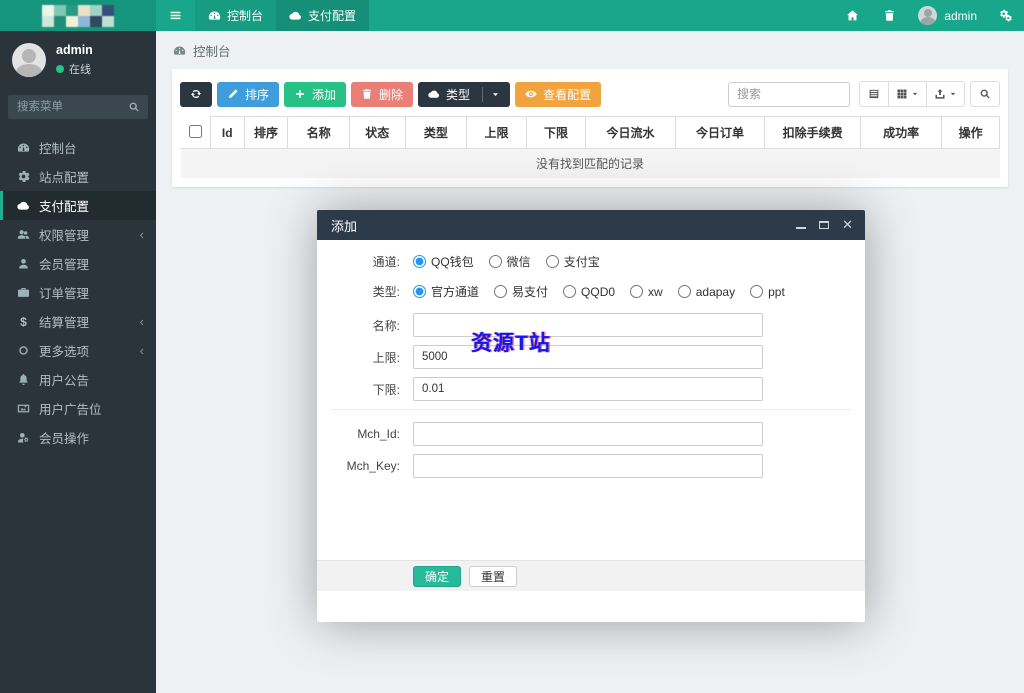 Image resolution: width=1024 pixels, height=693 pixels. Describe the element at coordinates (874, 94) in the screenshot. I see `pagination-toggle-button` at that location.